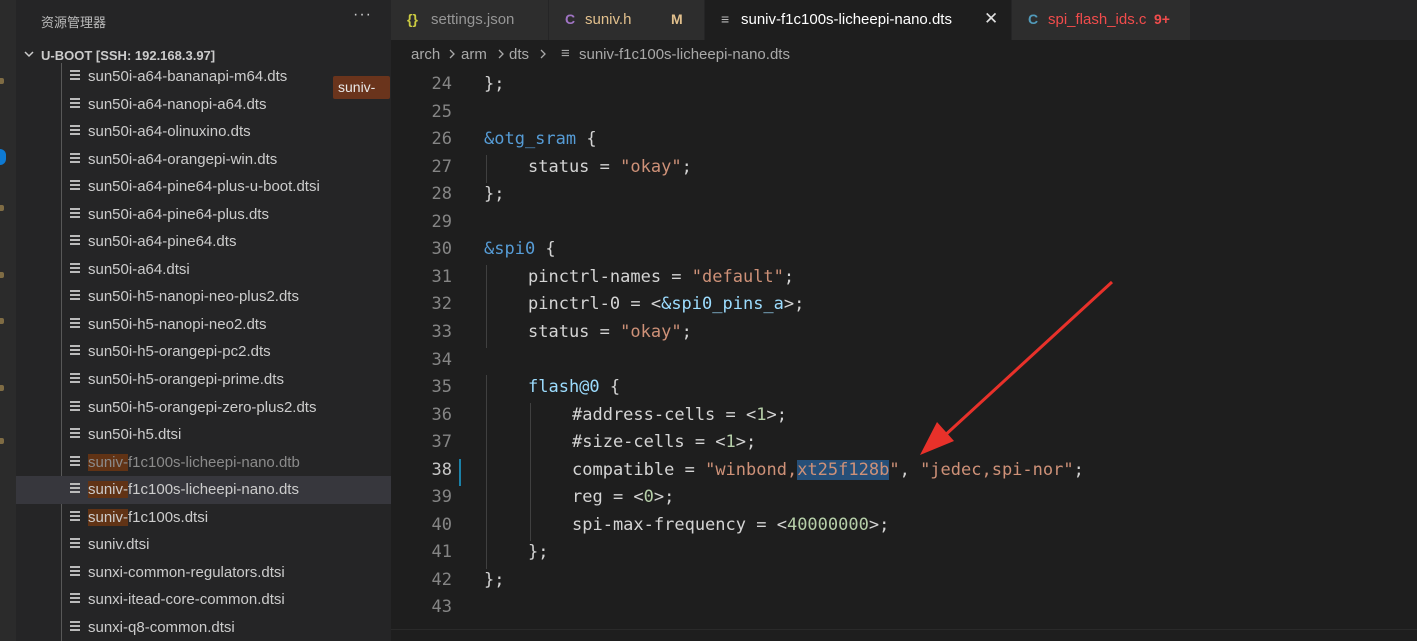 Image resolution: width=1417 pixels, height=641 pixels. What do you see at coordinates (193, 297) in the screenshot?
I see `file-name-text: sun50i-h5-nanopi-neo-plus2.dts` at bounding box center [193, 297].